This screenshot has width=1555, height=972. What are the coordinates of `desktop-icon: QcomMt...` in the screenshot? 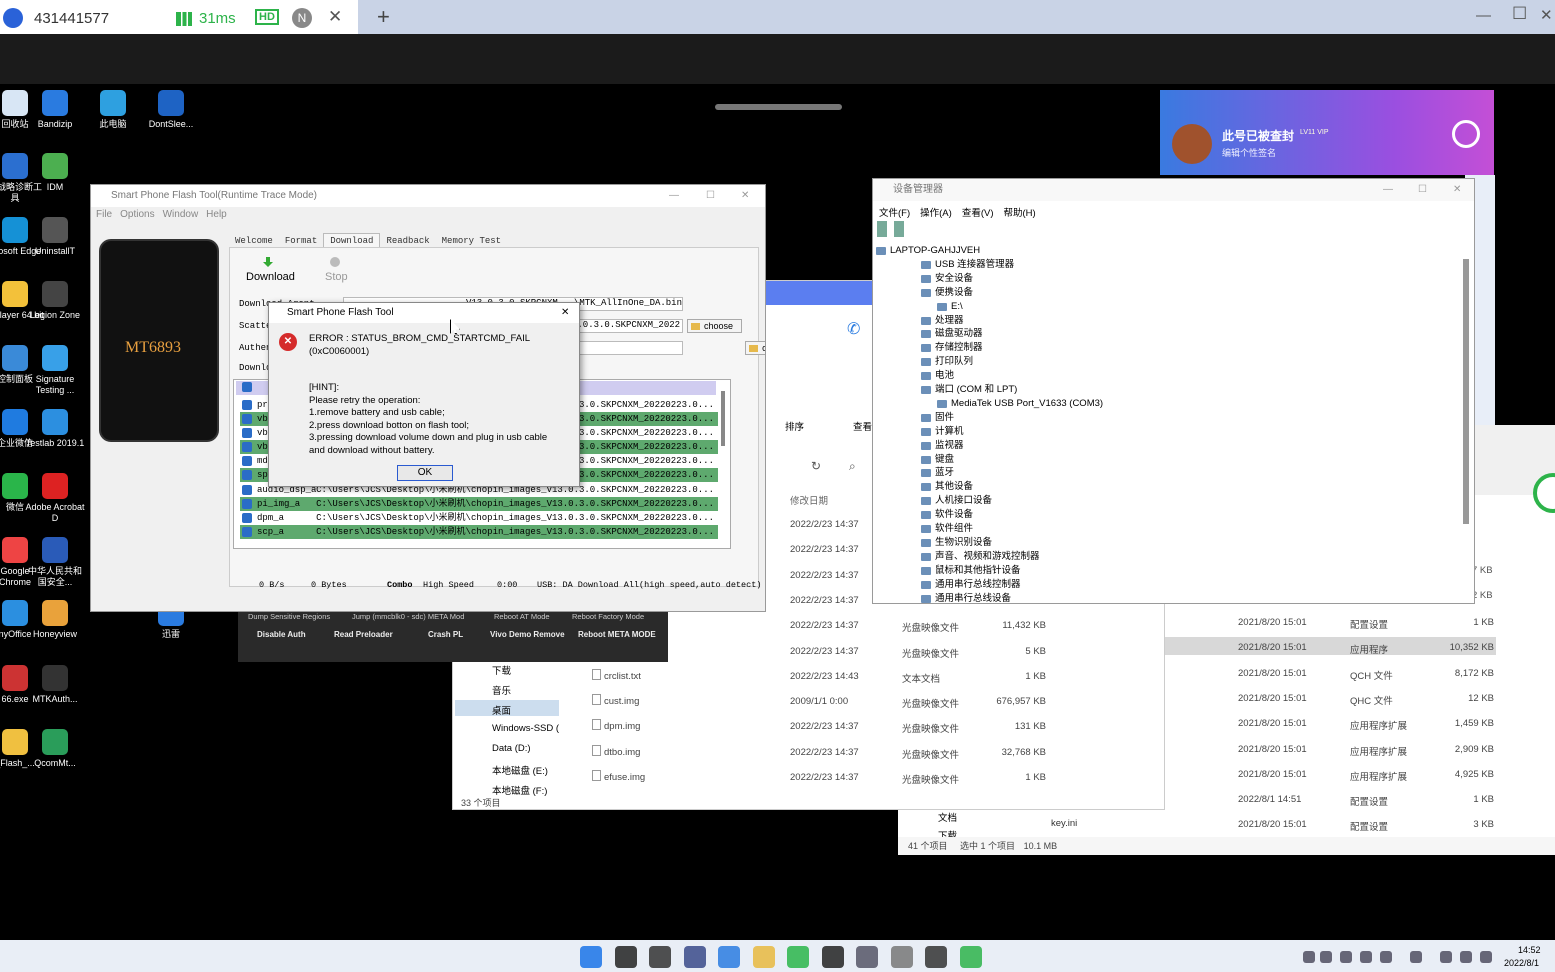 It's located at (55, 749).